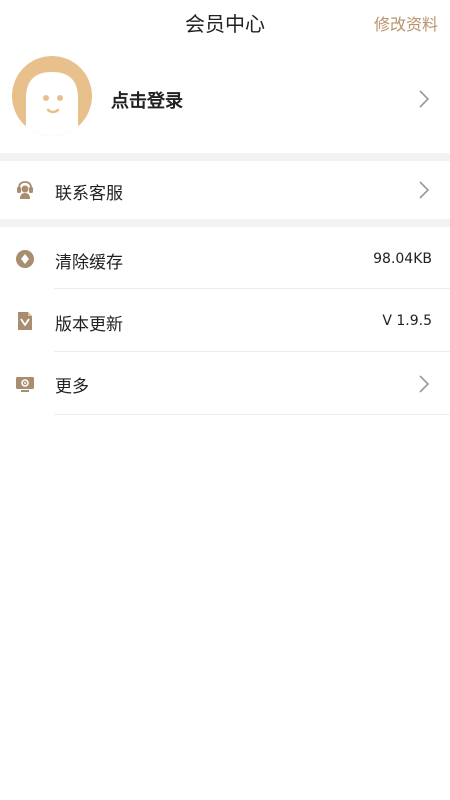 The image size is (450, 800). Describe the element at coordinates (225, 22) in the screenshot. I see `header-bar: 会员中心 修改资料` at that location.